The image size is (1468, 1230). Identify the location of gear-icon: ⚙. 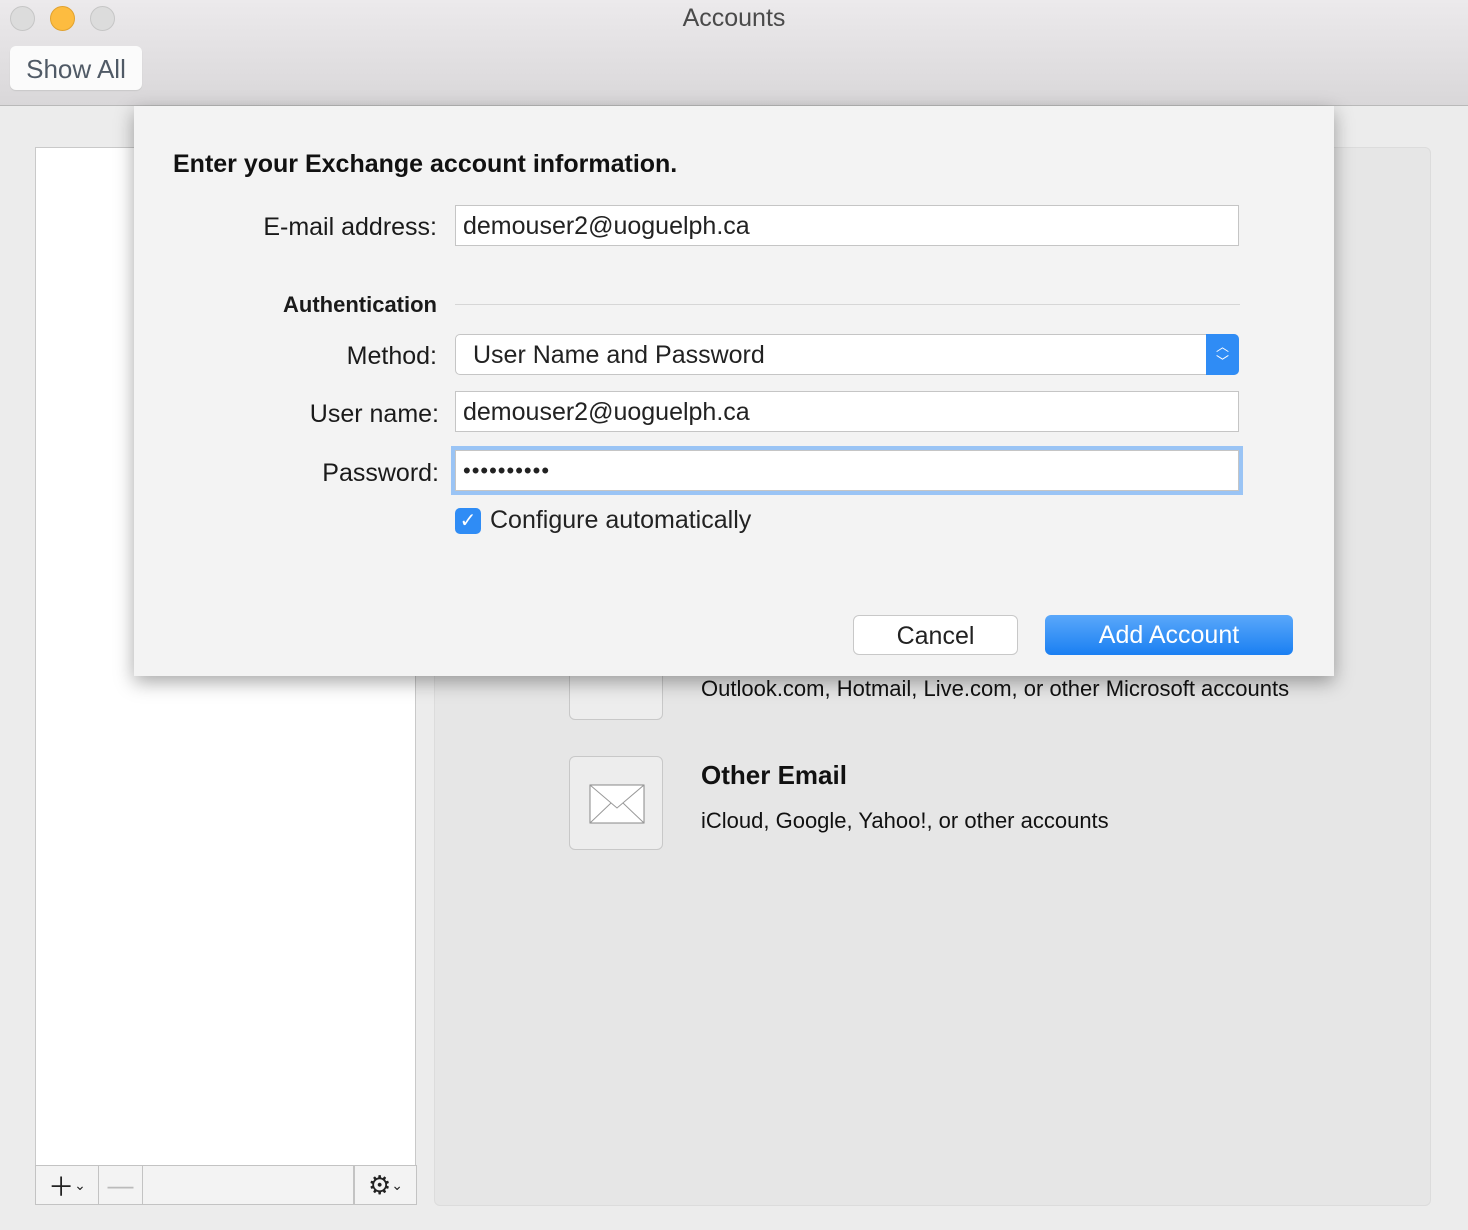
(379, 1184).